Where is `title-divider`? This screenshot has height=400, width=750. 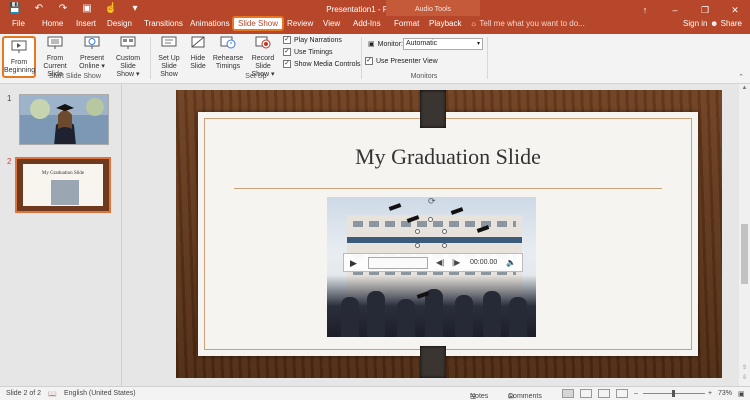
title-divider is located at coordinates (448, 188).